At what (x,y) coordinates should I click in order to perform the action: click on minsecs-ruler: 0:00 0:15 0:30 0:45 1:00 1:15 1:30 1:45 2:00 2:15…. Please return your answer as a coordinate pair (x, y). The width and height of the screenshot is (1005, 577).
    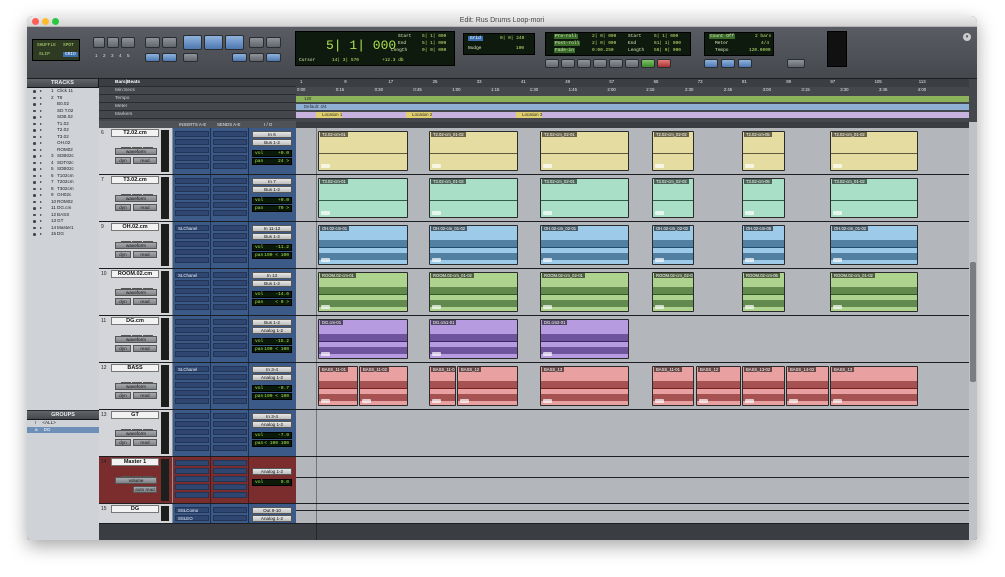
    Looking at the image, I should click on (632, 91).